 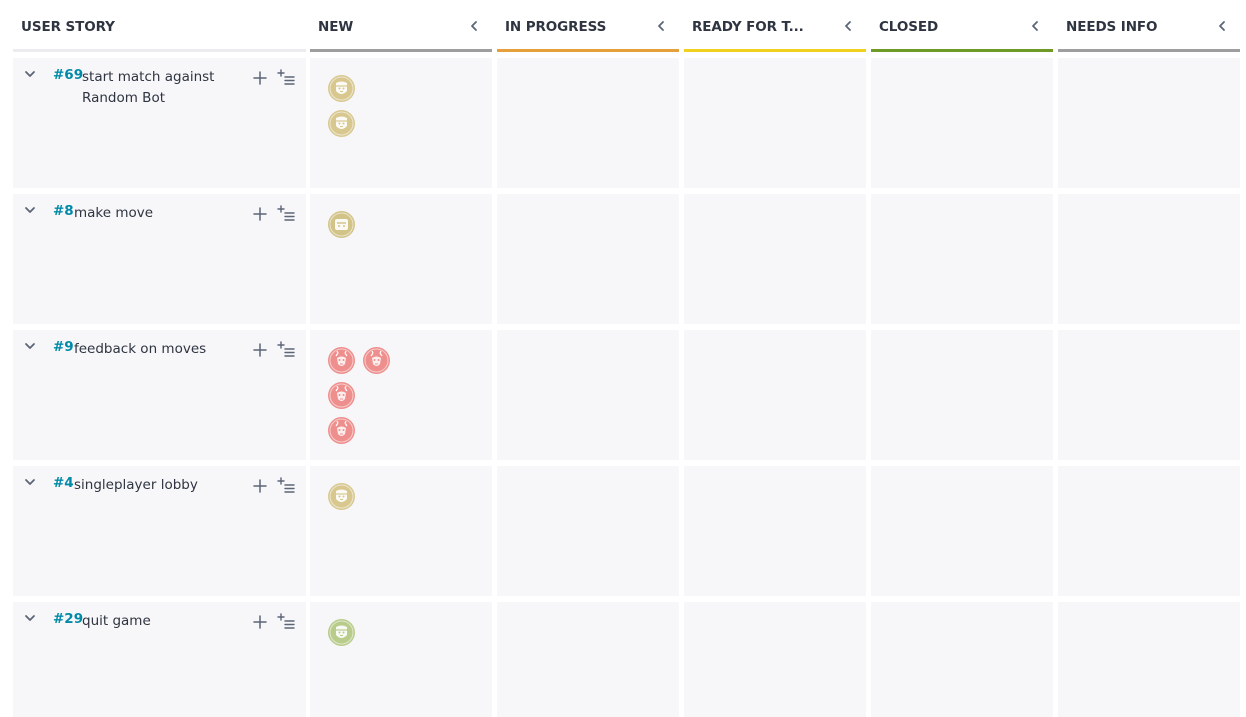 What do you see at coordinates (962, 27) in the screenshot?
I see `column-header-closed: CLOSED` at bounding box center [962, 27].